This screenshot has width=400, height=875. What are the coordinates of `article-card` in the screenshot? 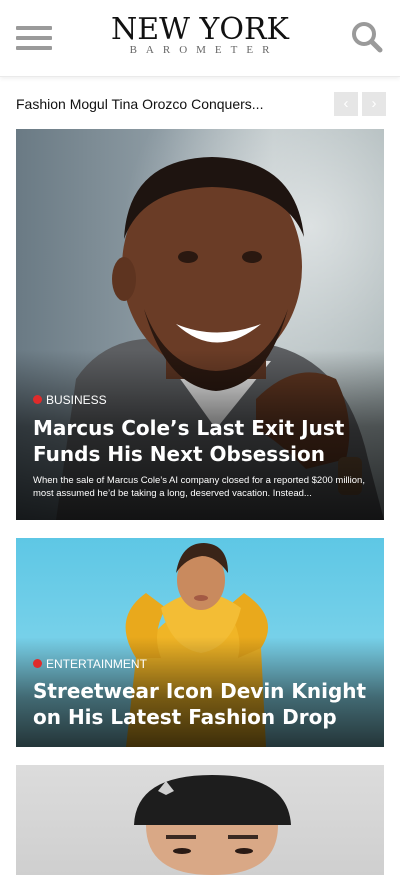 It's located at (200, 820).